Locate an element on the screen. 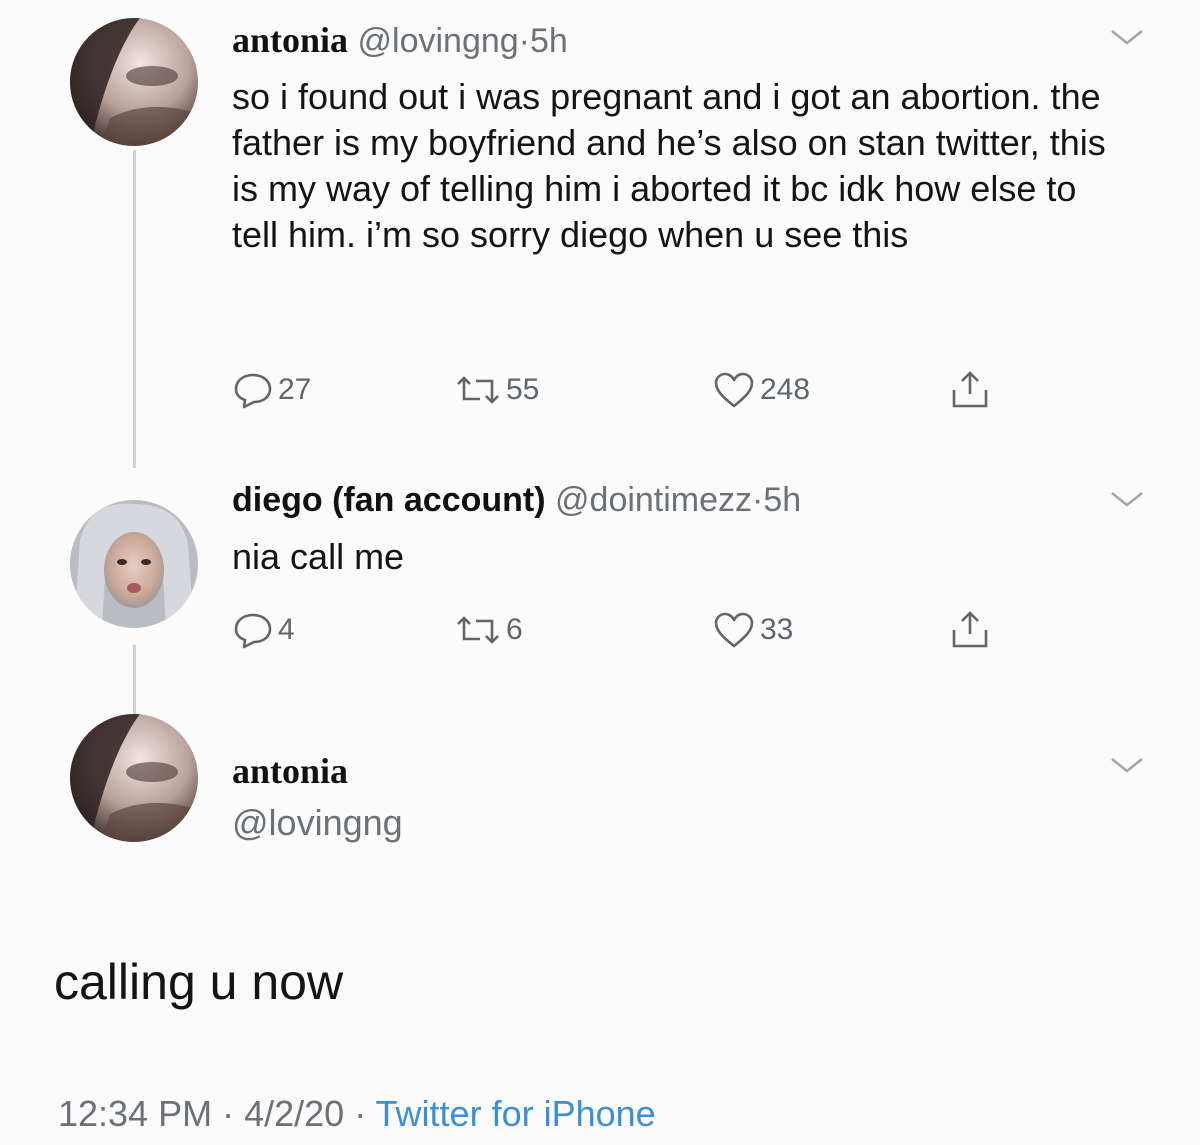  like-count: 248 is located at coordinates (785, 389).